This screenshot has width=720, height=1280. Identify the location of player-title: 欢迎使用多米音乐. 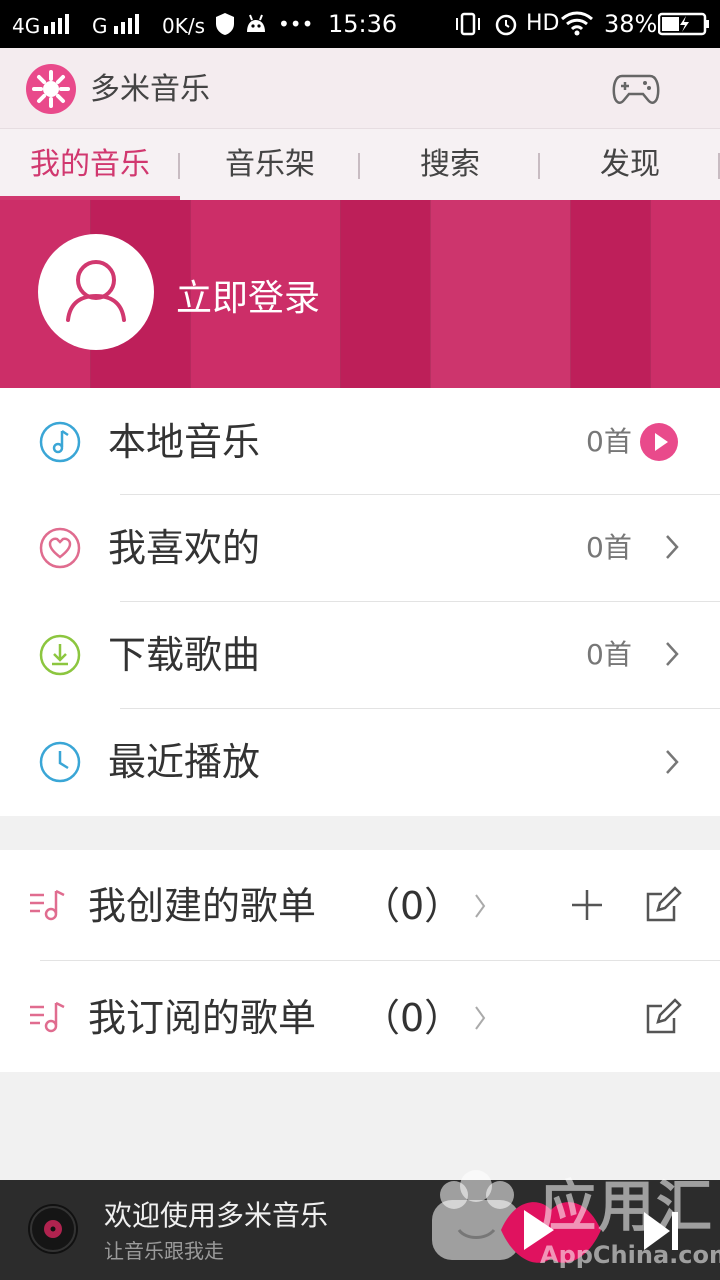
(216, 1215).